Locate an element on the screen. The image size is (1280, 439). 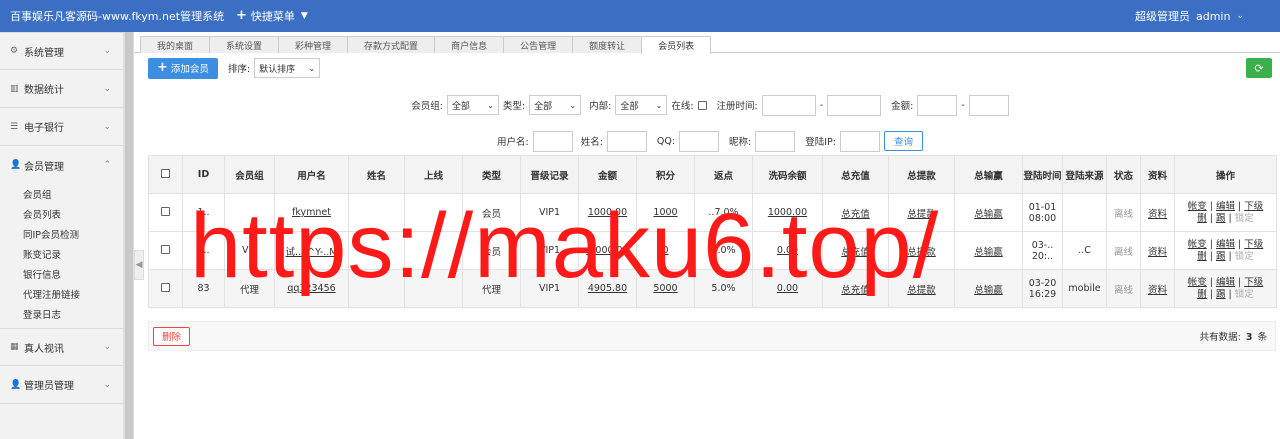
user-name: admin is located at coordinates (1213, 16).